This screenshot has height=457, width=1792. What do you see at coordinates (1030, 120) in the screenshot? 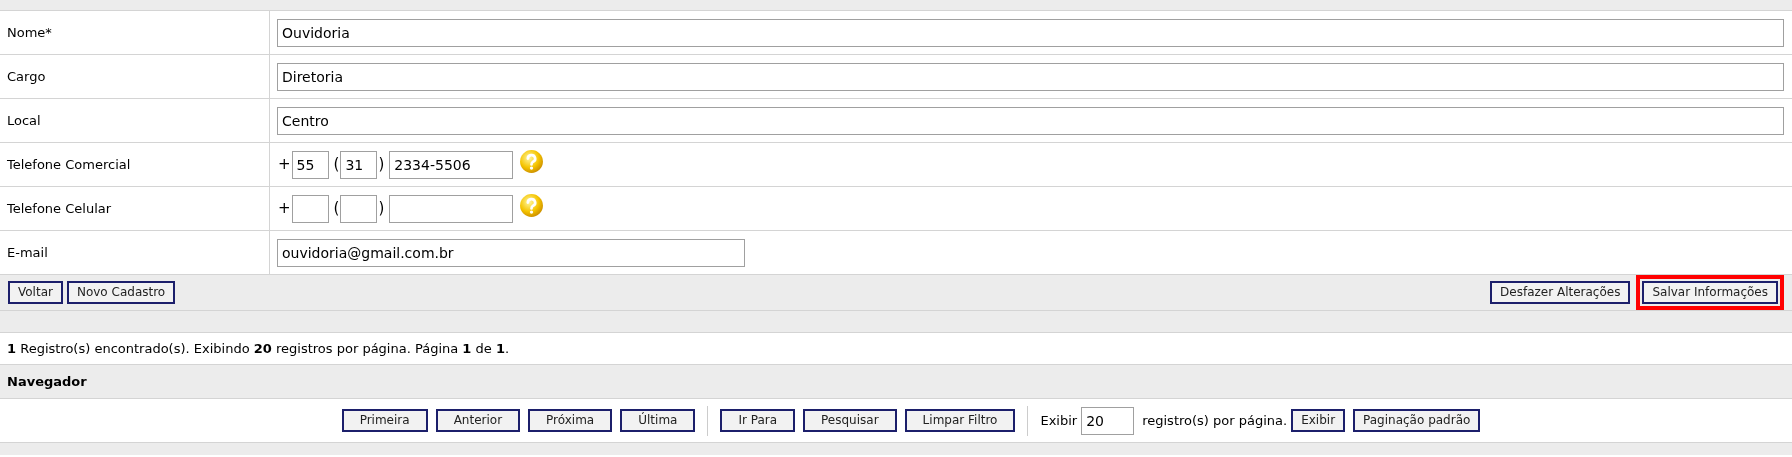
I see `text-field: Centro` at bounding box center [1030, 120].